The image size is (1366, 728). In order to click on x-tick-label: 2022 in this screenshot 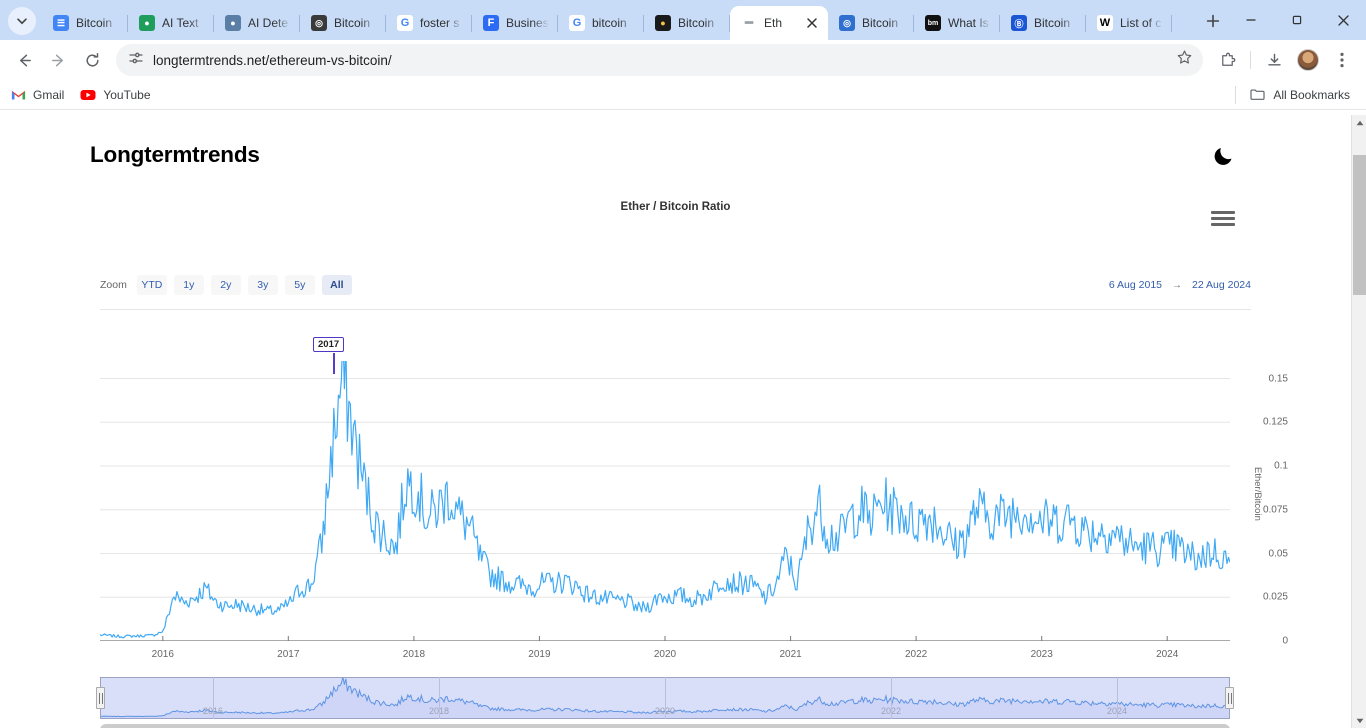, I will do `click(916, 654)`.